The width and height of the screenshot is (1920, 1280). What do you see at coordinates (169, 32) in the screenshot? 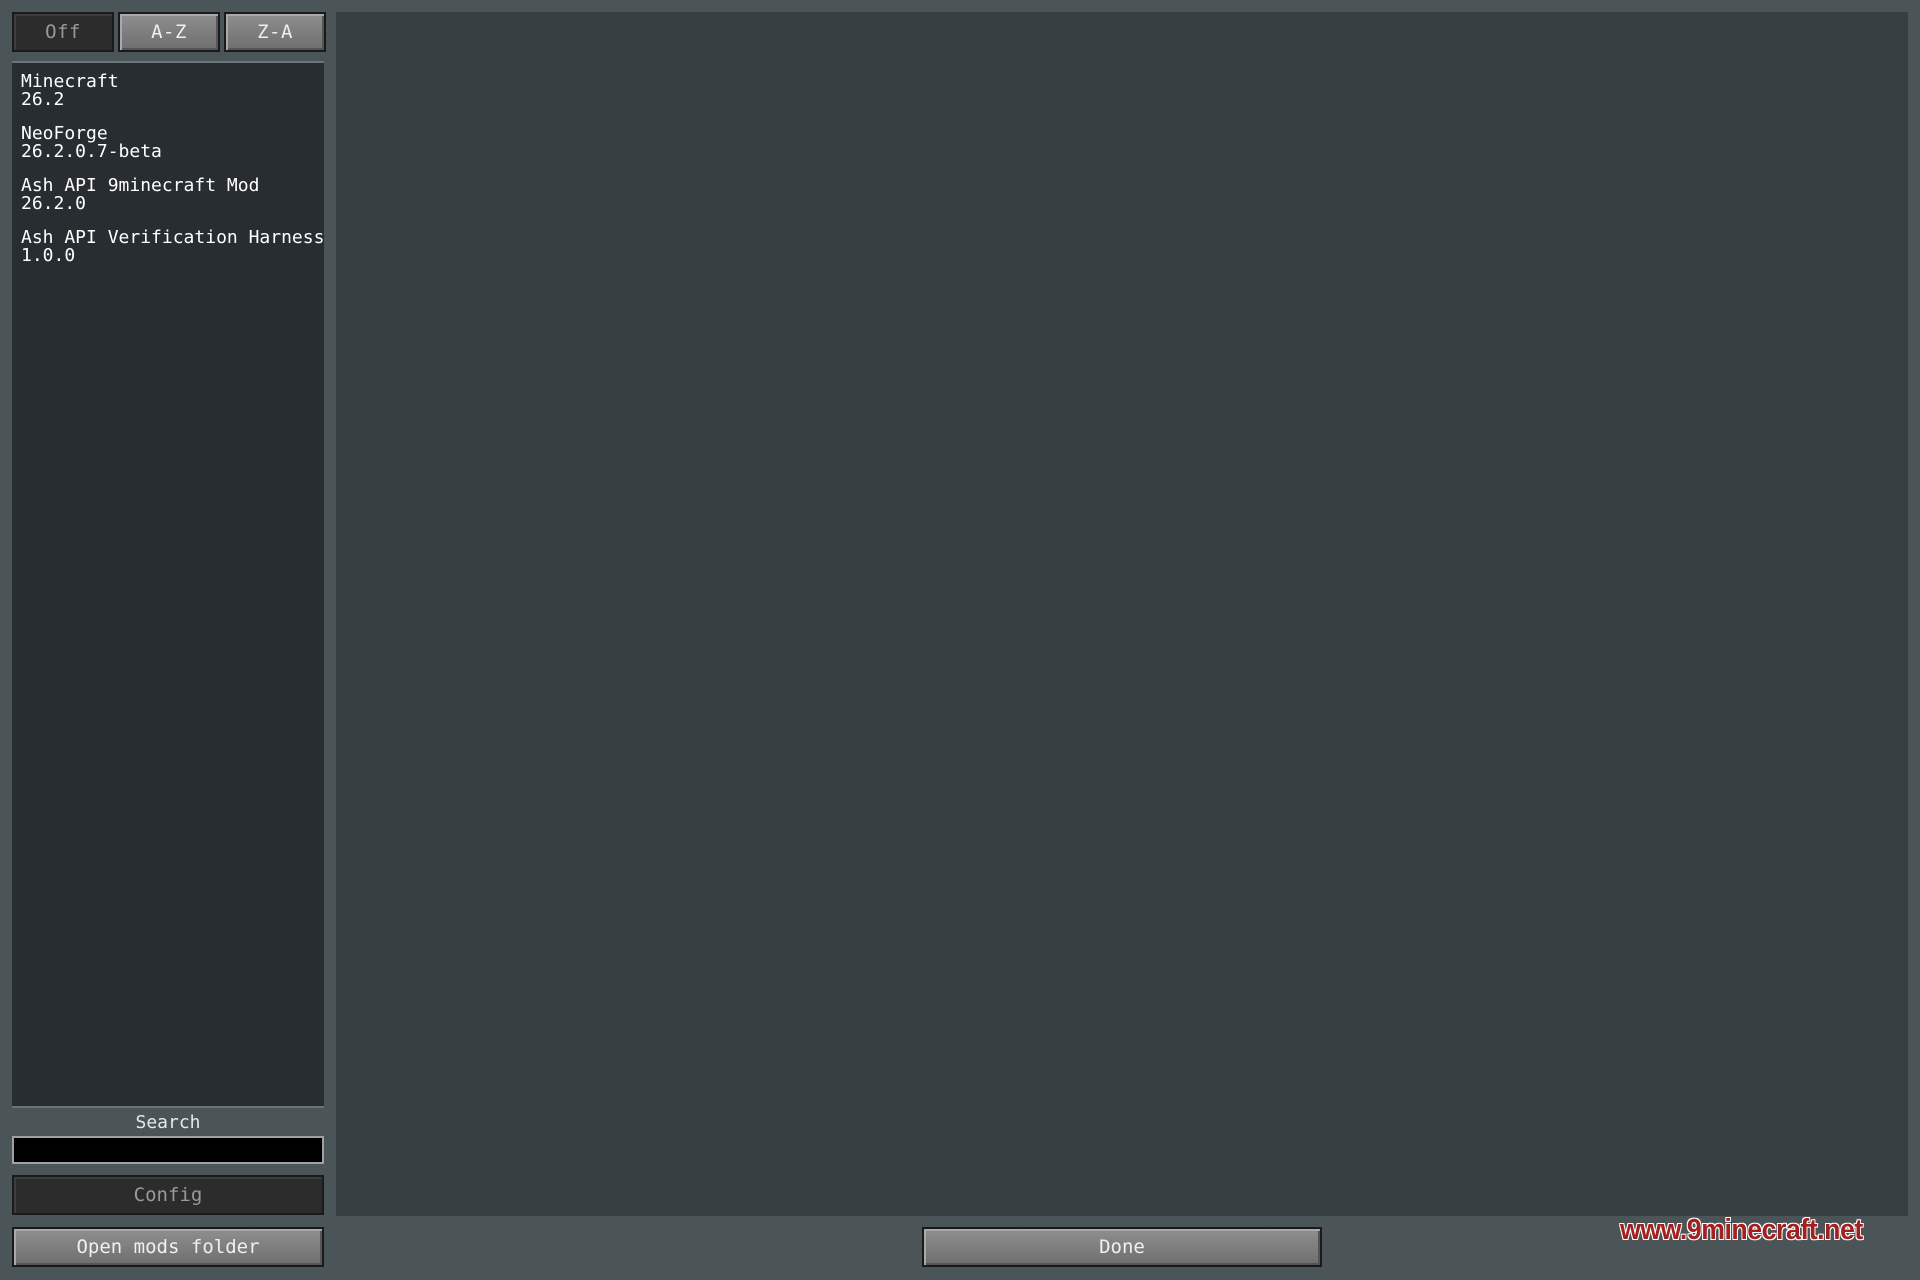
I see `sort-a-z-button: A-Z` at bounding box center [169, 32].